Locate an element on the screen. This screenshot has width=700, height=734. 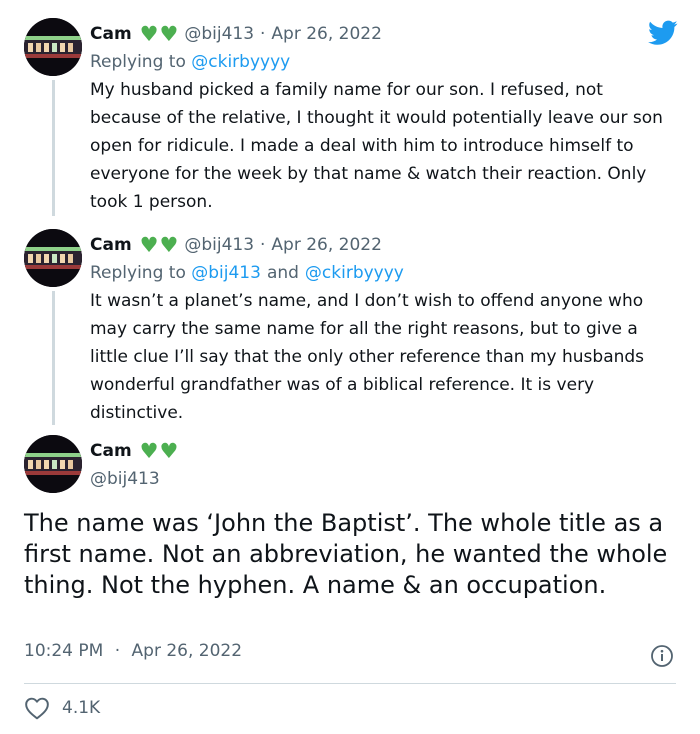
replying-to: Replying to @ckirbyyyy is located at coordinates (384, 62).